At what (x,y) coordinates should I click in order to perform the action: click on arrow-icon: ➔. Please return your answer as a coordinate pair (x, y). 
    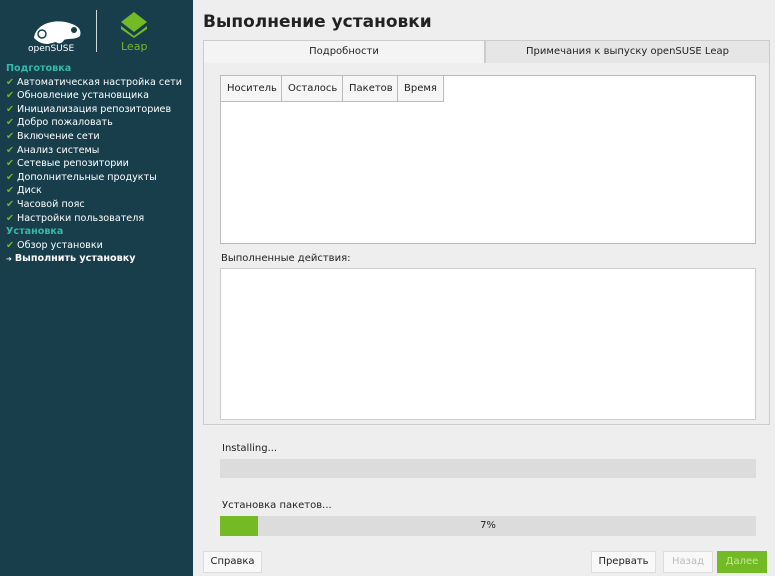
    Looking at the image, I should click on (9, 259).